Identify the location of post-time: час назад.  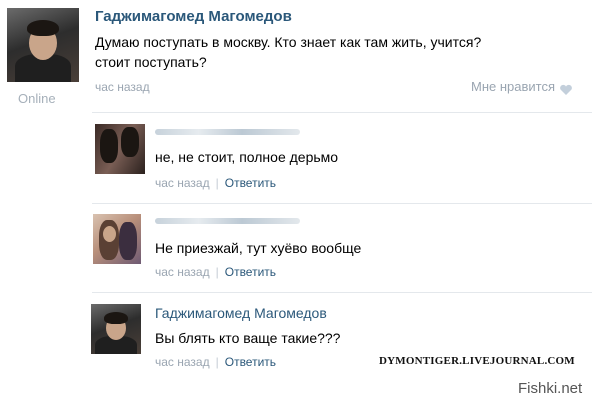
(122, 87).